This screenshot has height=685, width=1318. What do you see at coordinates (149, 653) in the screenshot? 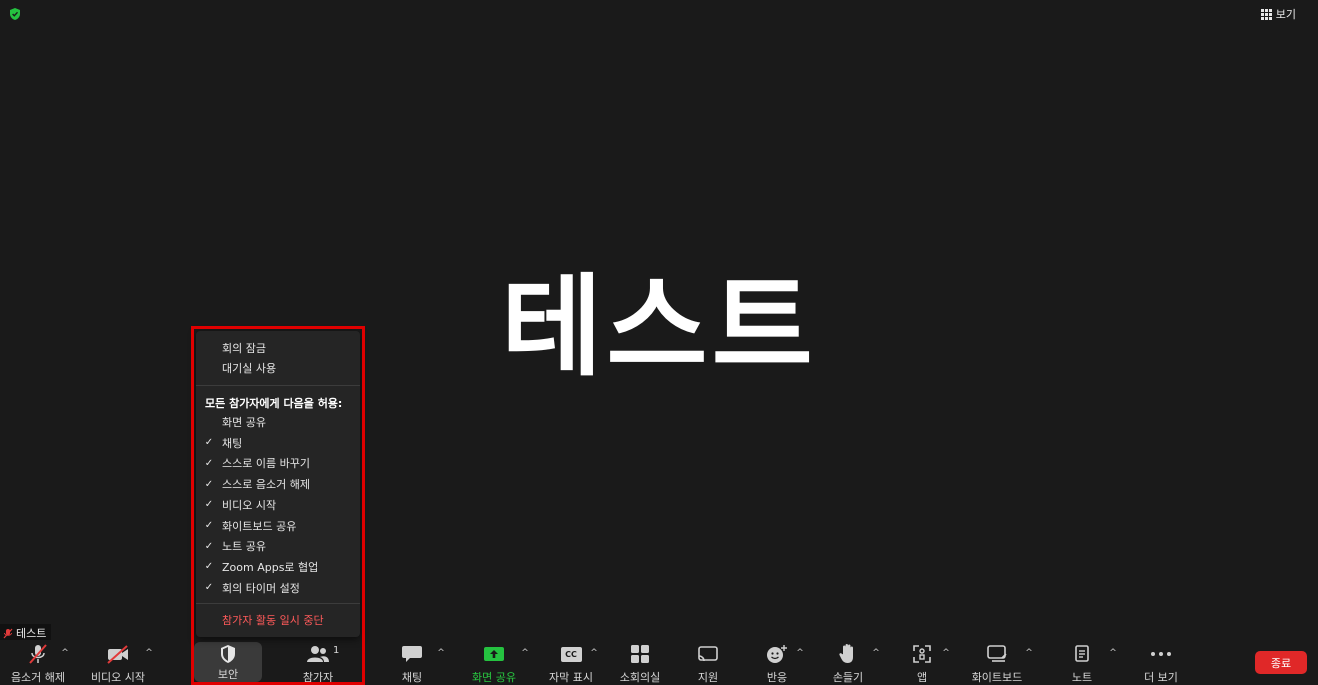
I see `video-options-caret: ^` at bounding box center [149, 653].